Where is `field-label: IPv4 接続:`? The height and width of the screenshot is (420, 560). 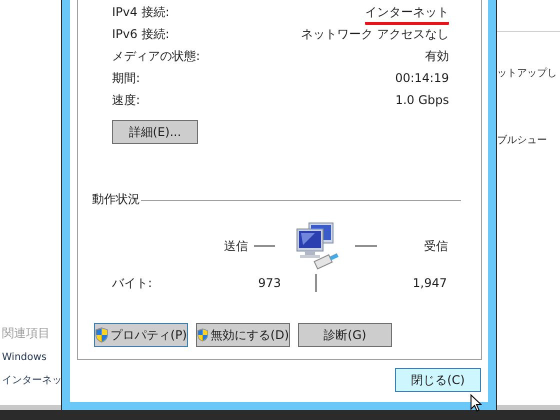 field-label: IPv4 接続: is located at coordinates (141, 12).